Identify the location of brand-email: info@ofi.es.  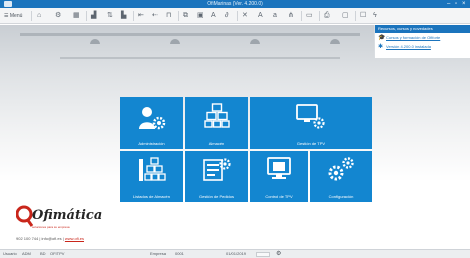
(51, 238).